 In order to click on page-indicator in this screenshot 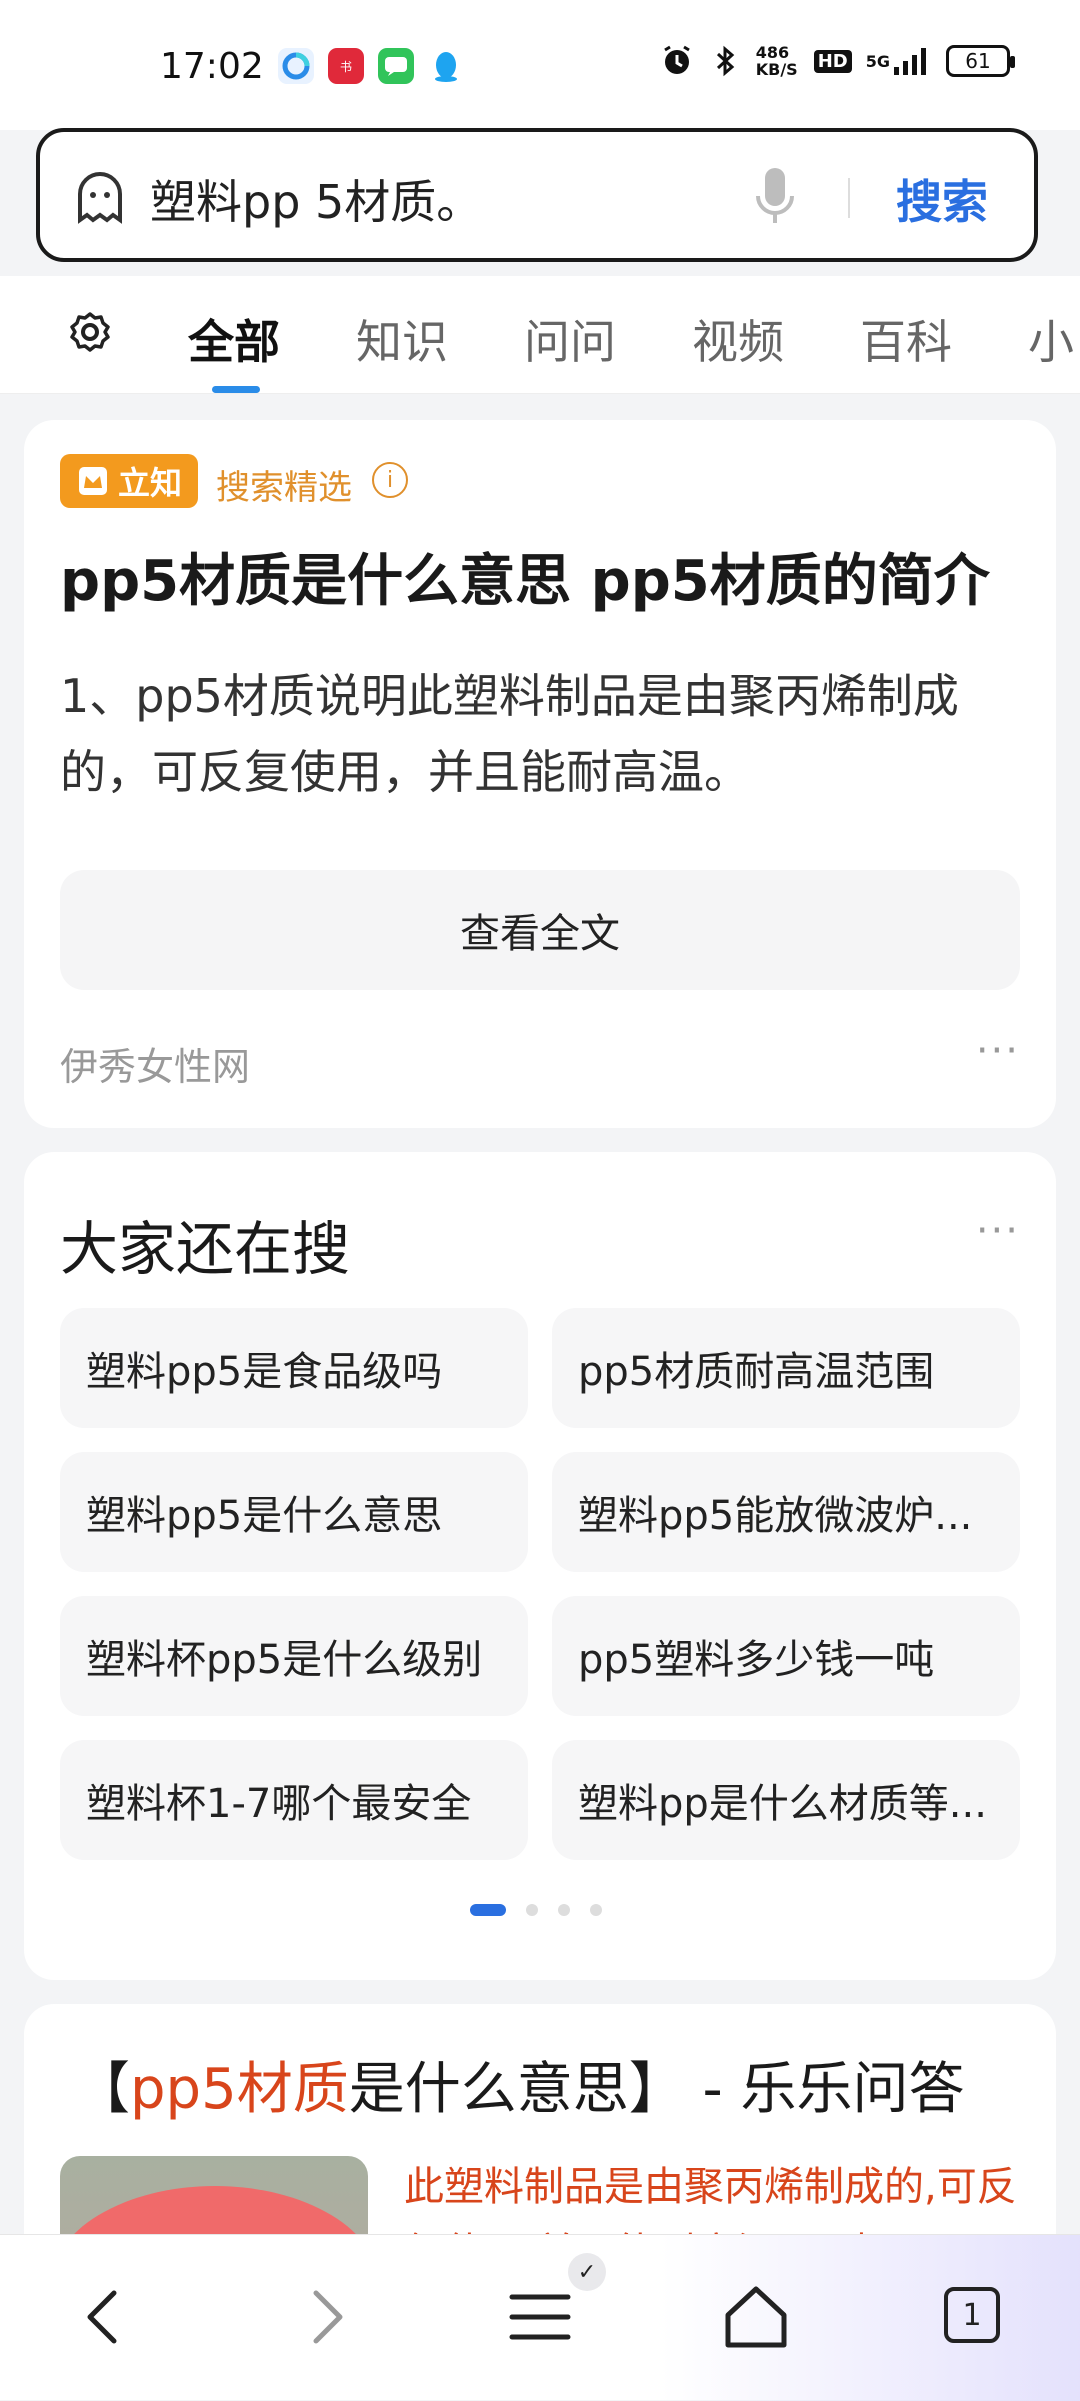, I will do `click(536, 1910)`.